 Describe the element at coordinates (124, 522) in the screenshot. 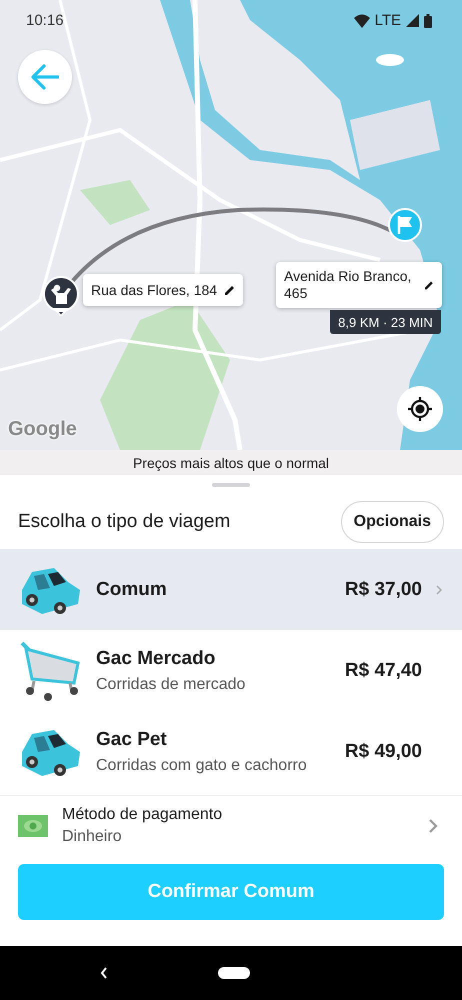

I see `section-title: Escolha o tipo de viagem` at that location.